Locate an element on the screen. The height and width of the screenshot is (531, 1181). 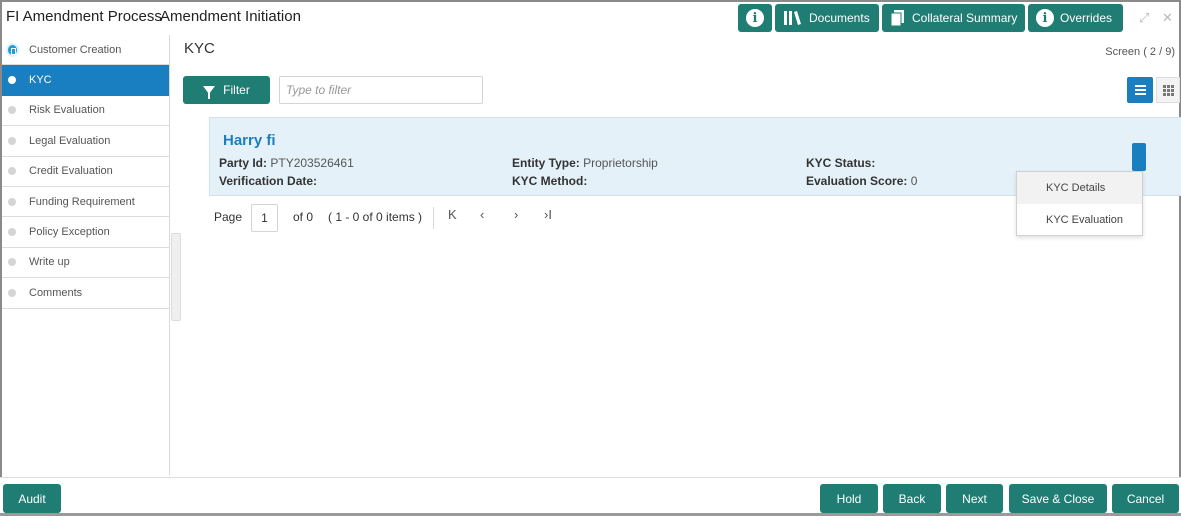
collateral-summary-label: Collateral Summary is located at coordinates (965, 18).